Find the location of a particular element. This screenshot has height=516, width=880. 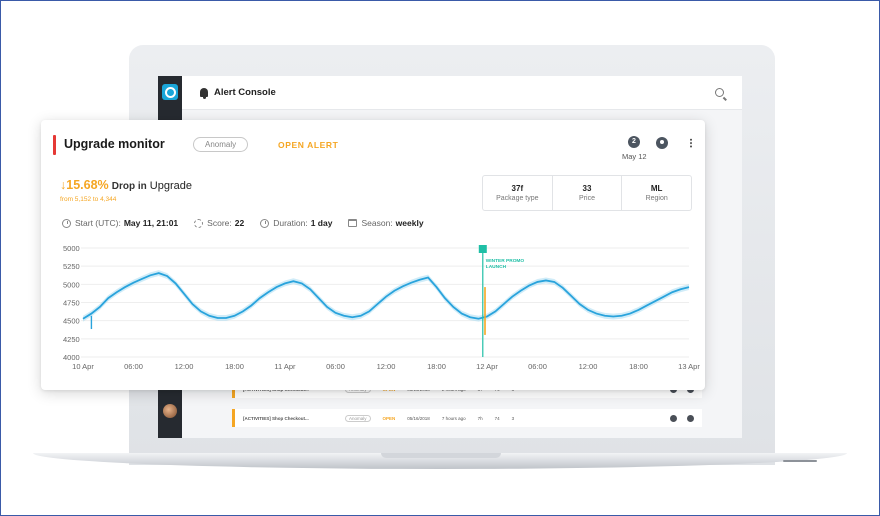

dimension-label: Price is located at coordinates (587, 198).